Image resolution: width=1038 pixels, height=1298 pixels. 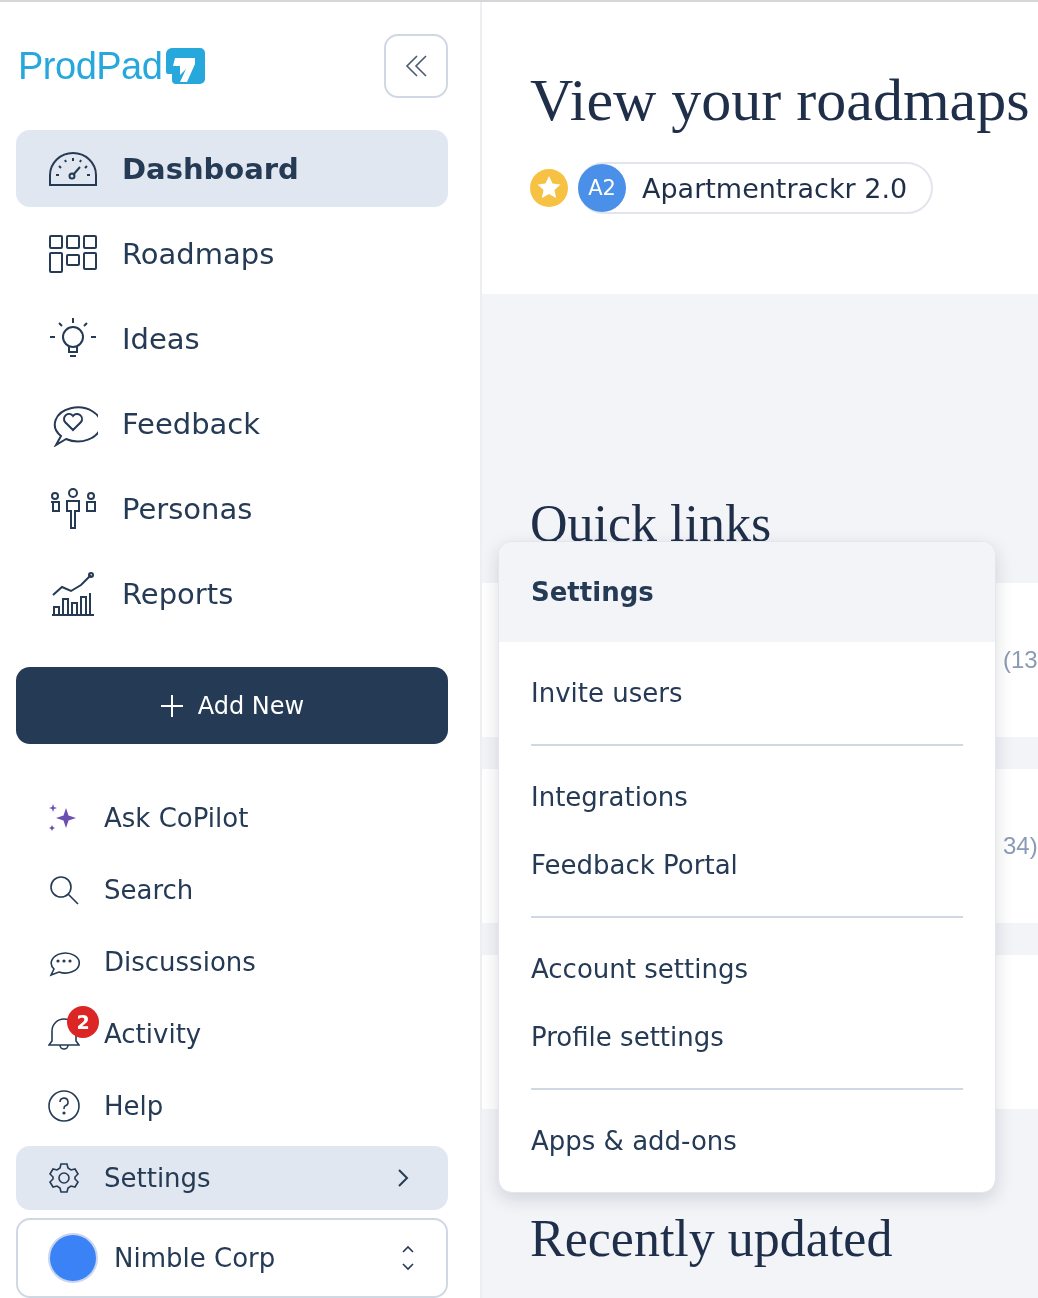 I want to click on nav-item: Dashboard, so click(x=232, y=168).